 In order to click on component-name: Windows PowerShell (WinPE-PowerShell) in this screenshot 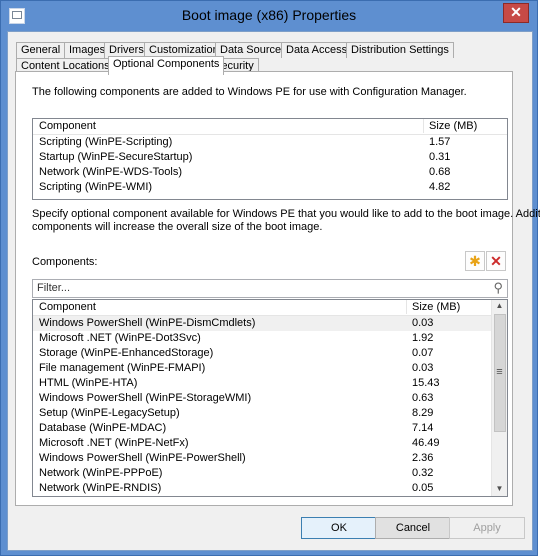, I will do `click(142, 458)`.